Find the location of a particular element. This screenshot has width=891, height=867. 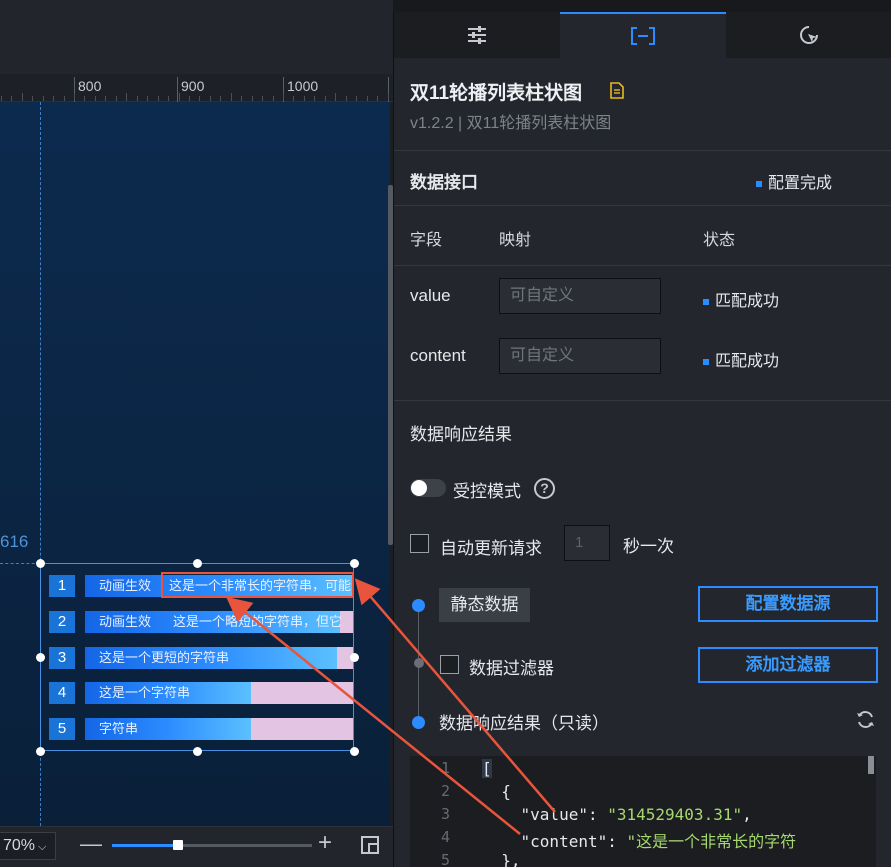

tab-style is located at coordinates (477, 35).